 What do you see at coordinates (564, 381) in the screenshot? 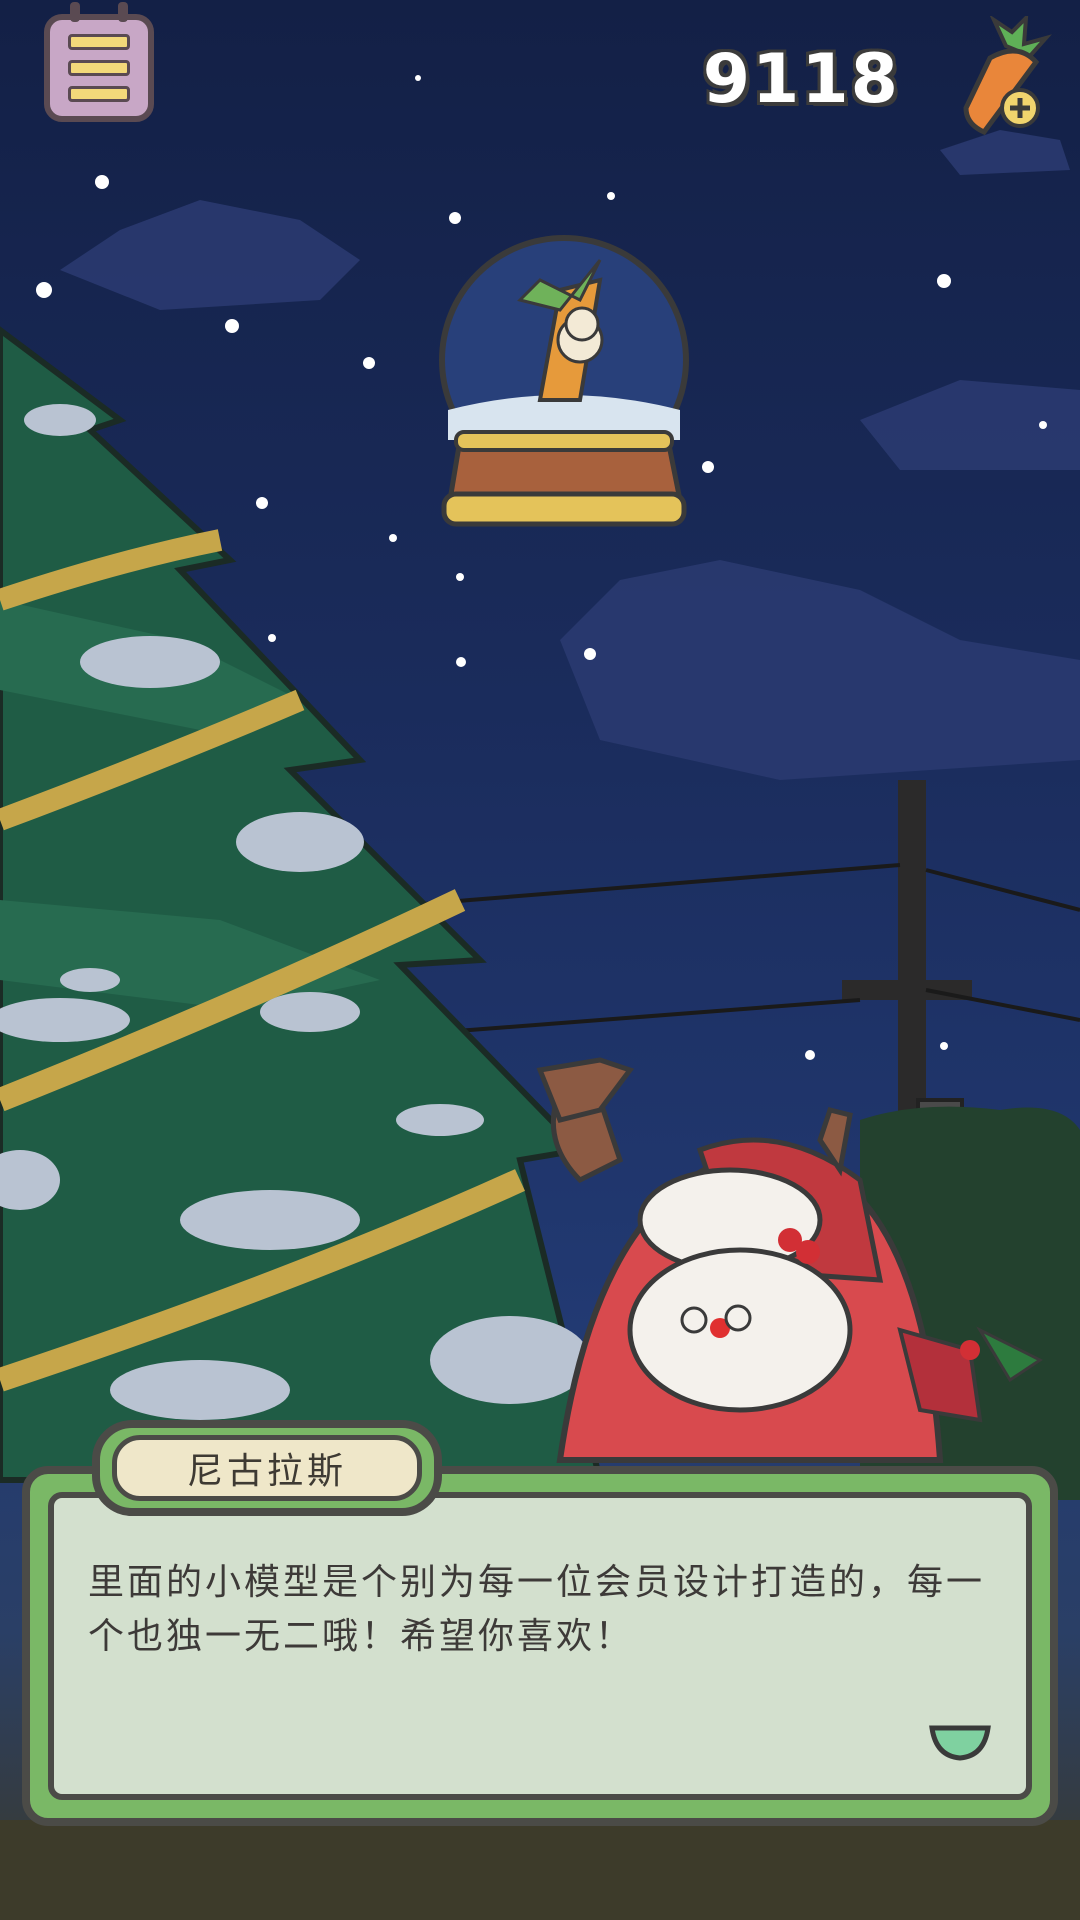
I see `snow-globe` at bounding box center [564, 381].